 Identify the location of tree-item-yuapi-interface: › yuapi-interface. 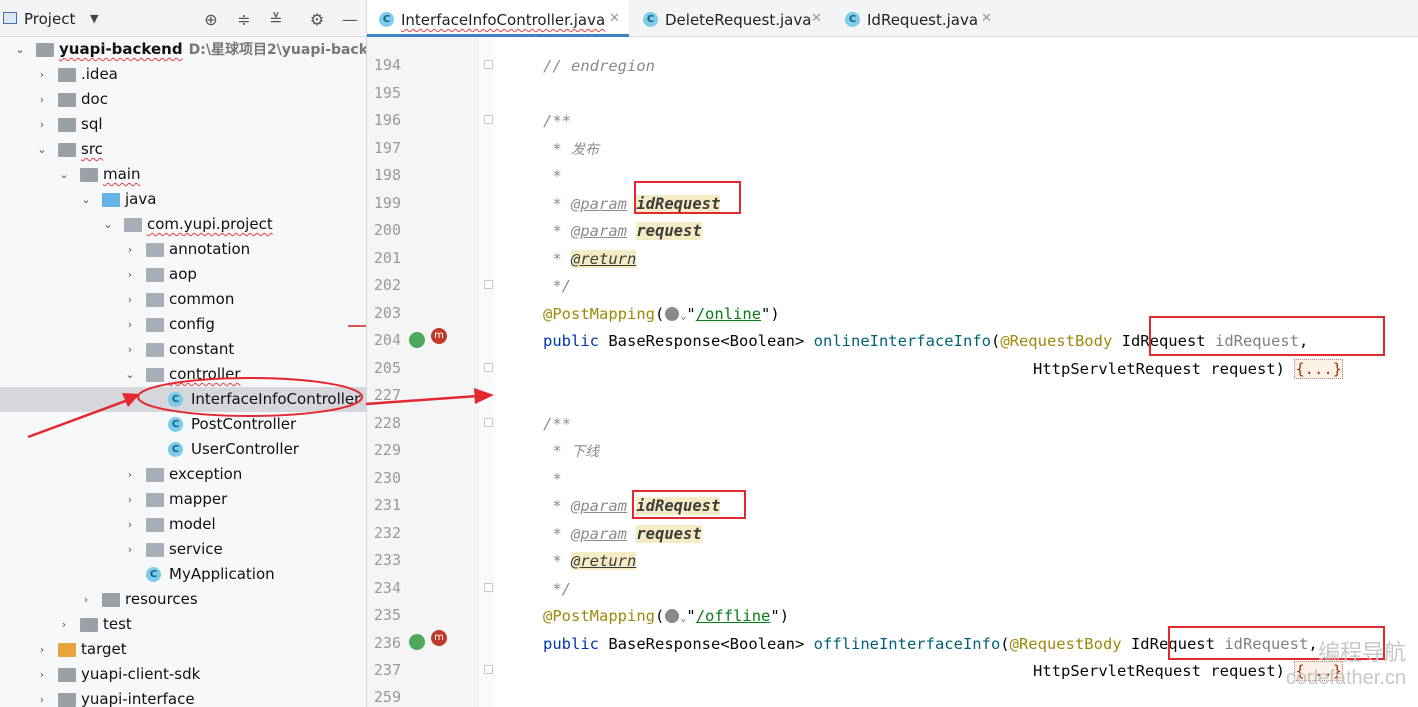
(183, 697).